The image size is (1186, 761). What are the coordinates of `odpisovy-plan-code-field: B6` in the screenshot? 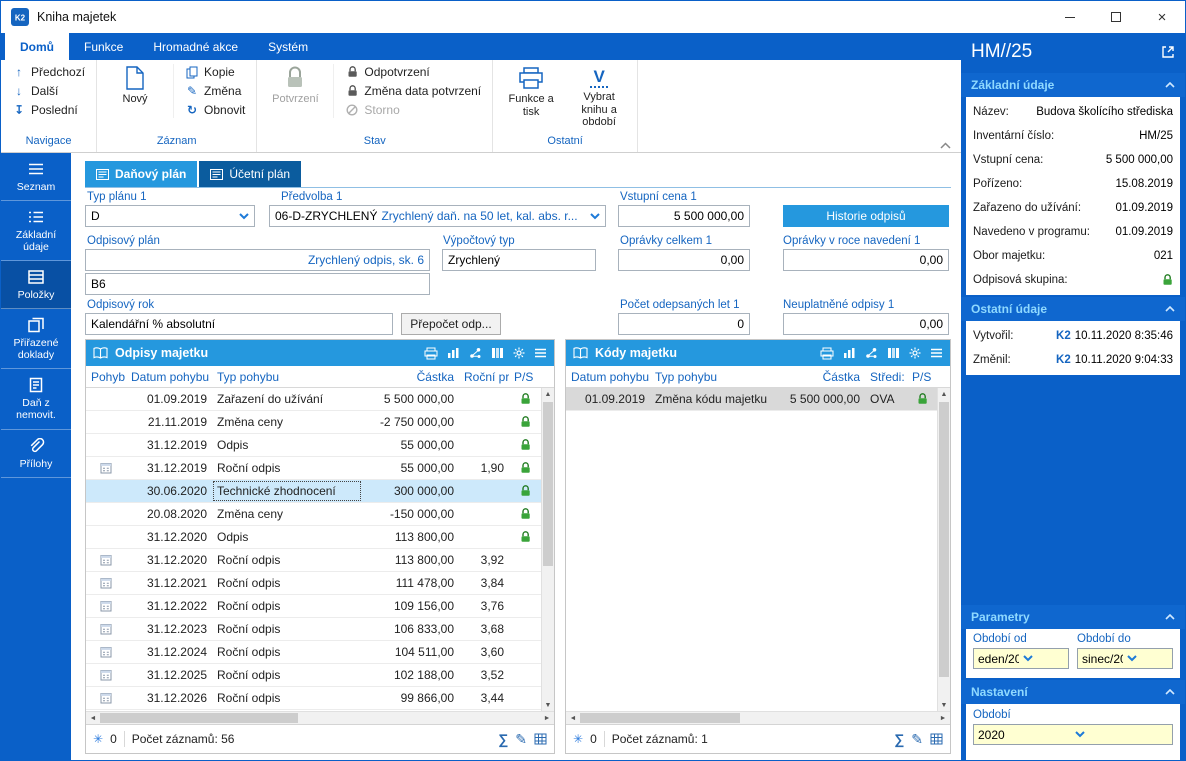 It's located at (257, 284).